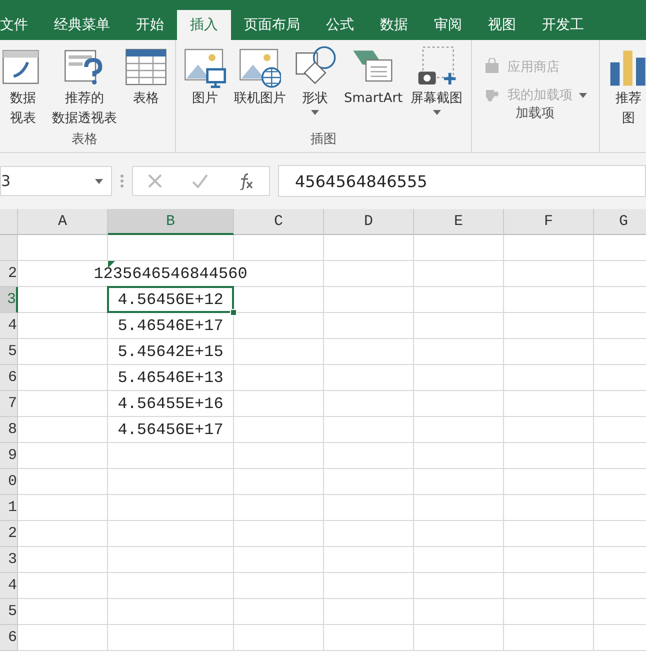 This screenshot has width=646, height=663. What do you see at coordinates (56, 181) in the screenshot?
I see `name-box: 3` at bounding box center [56, 181].